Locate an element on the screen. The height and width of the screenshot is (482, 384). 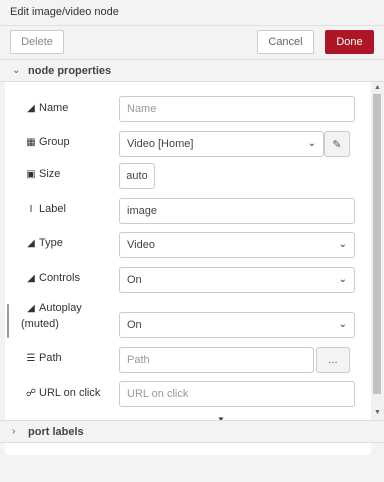
group-label: ▦ Group is located at coordinates (48, 142).